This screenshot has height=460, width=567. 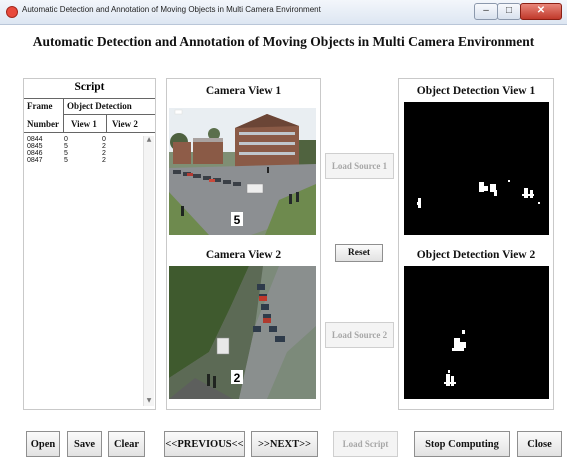 What do you see at coordinates (242, 332) in the screenshot?
I see `camera-view-2-frame: 2` at bounding box center [242, 332].